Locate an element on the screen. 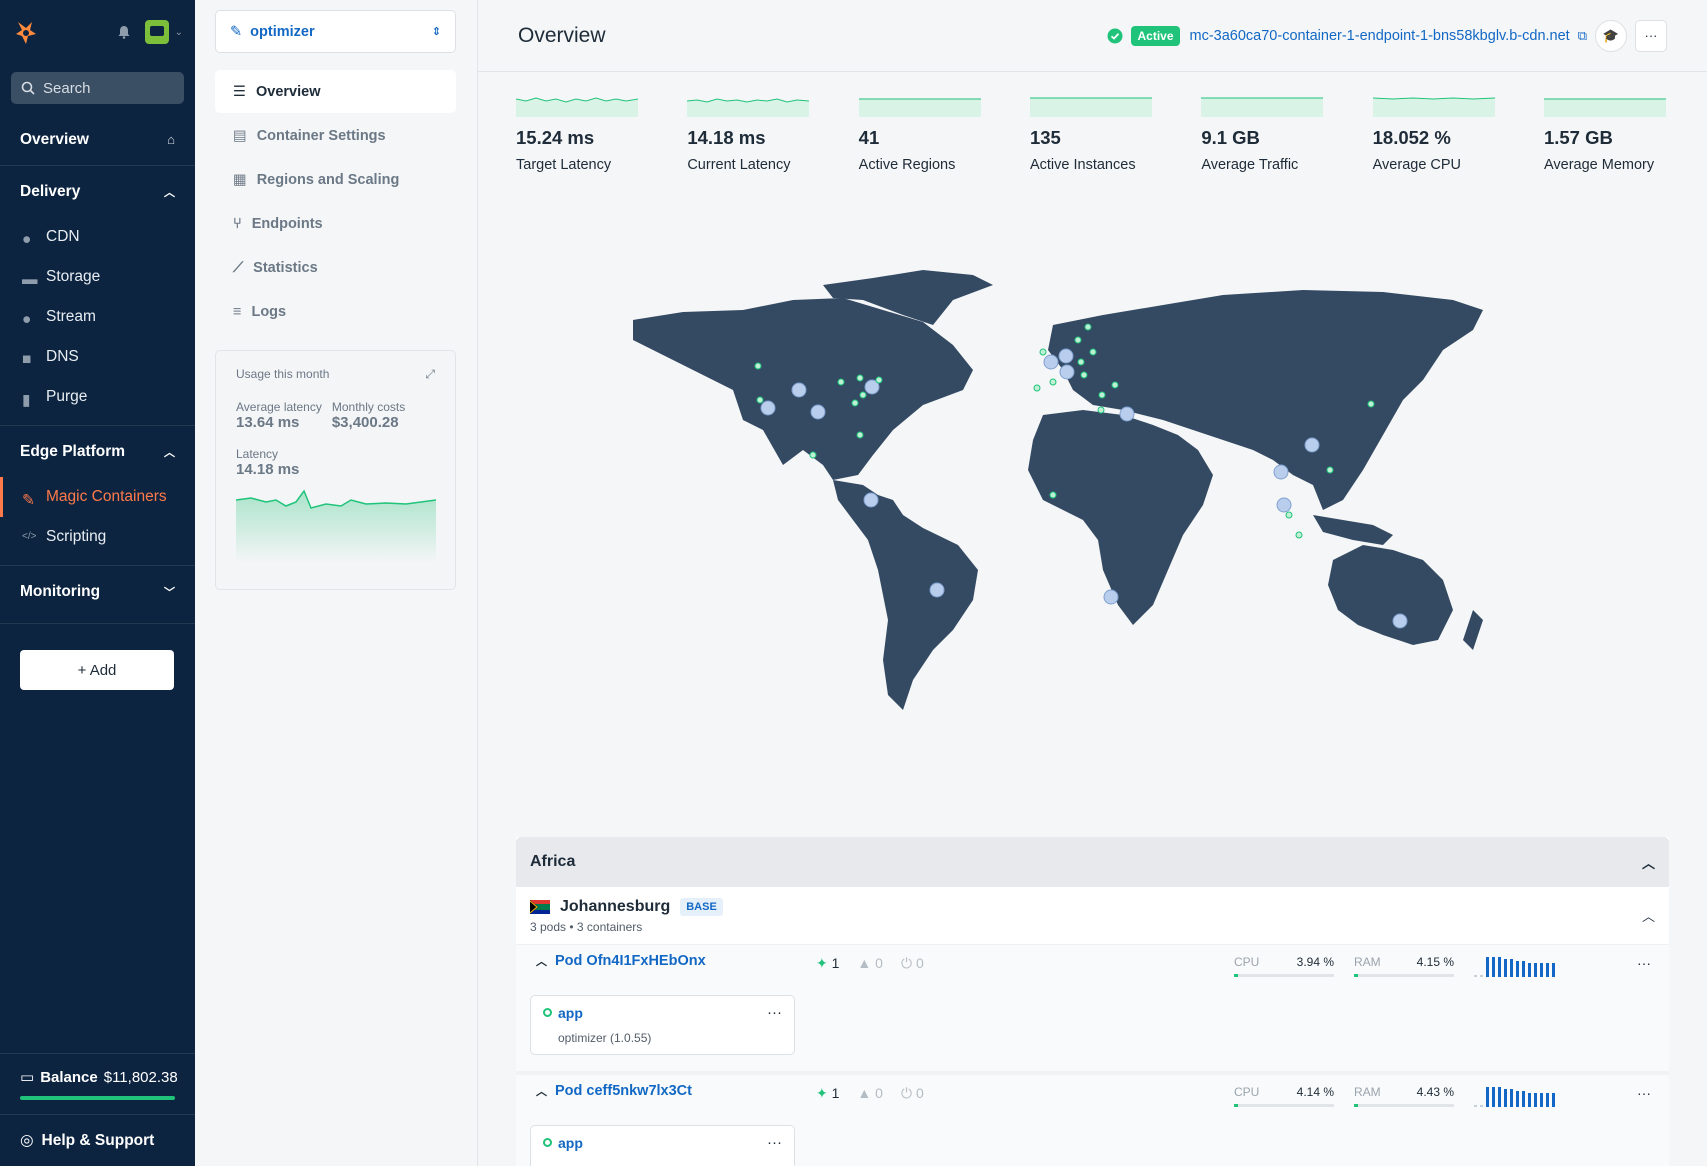 This screenshot has width=1707, height=1166. stat-label: Average Memory is located at coordinates (1599, 165).